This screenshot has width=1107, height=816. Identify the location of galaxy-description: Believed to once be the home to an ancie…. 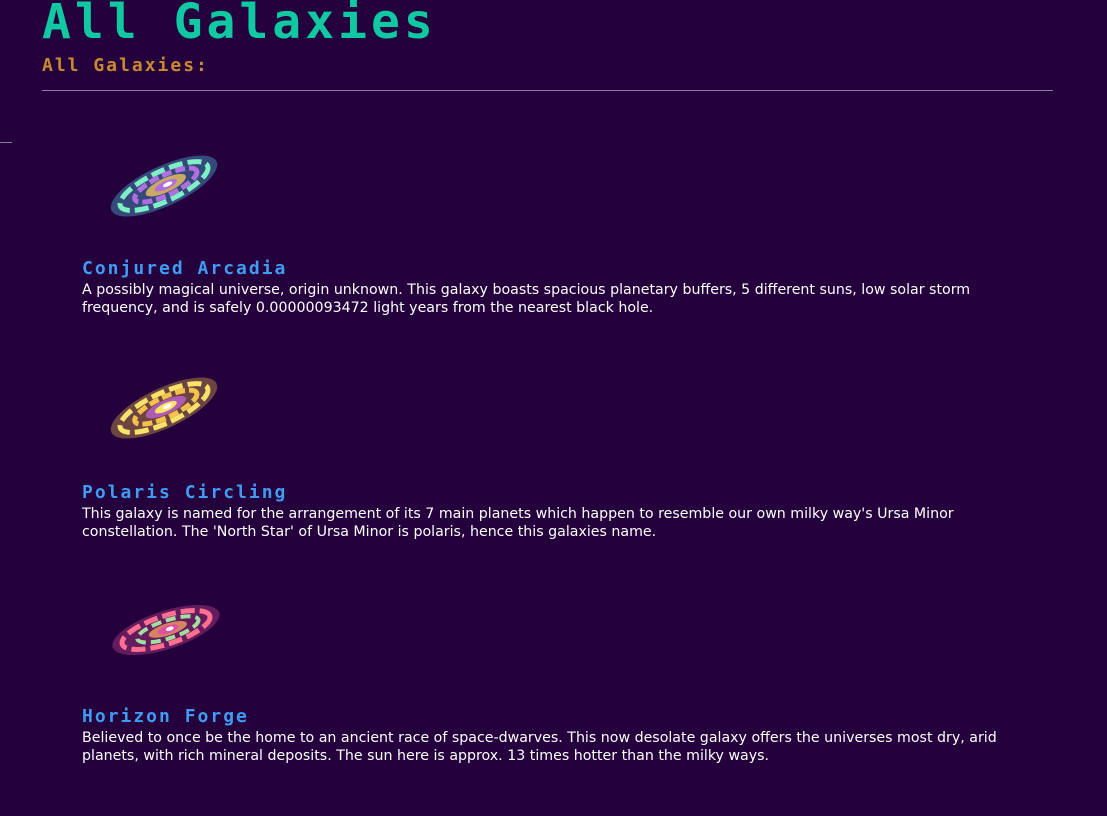
(539, 747).